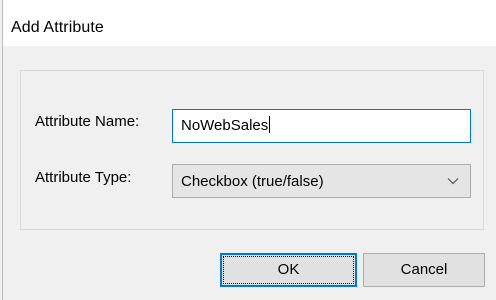 The image size is (496, 300). I want to click on ok-button: OK, so click(288, 270).